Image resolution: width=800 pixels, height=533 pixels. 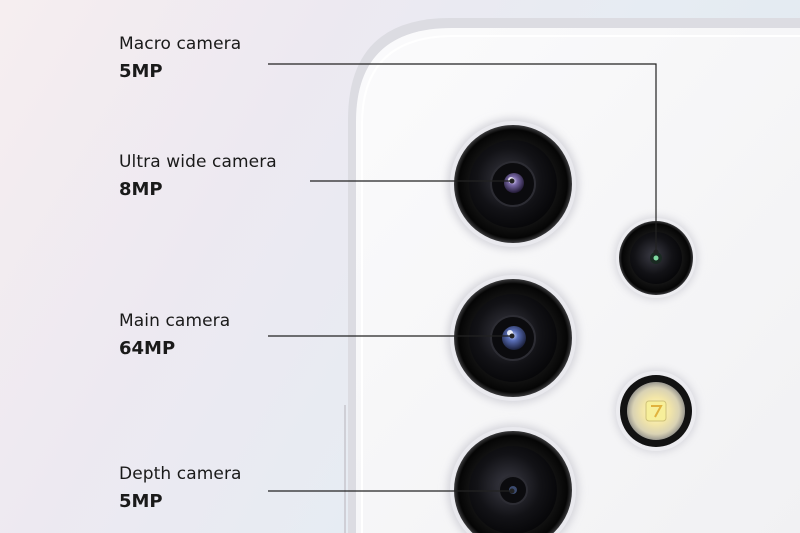 I want to click on ultra-wide-camera-mp: 8MP, so click(x=141, y=189).